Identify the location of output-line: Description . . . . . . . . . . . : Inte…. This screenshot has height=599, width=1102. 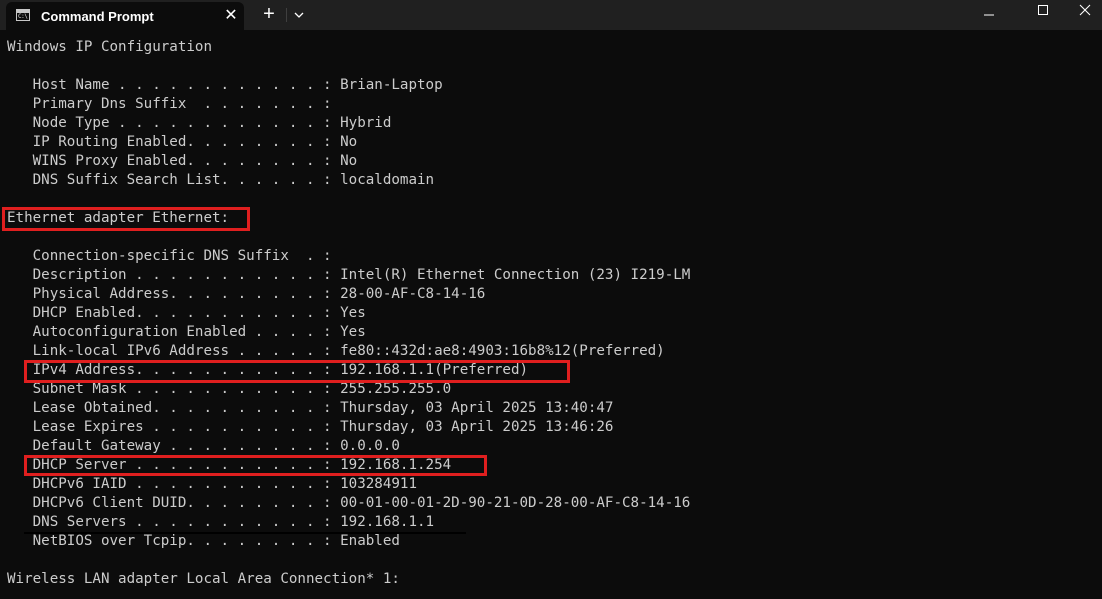
(349, 275).